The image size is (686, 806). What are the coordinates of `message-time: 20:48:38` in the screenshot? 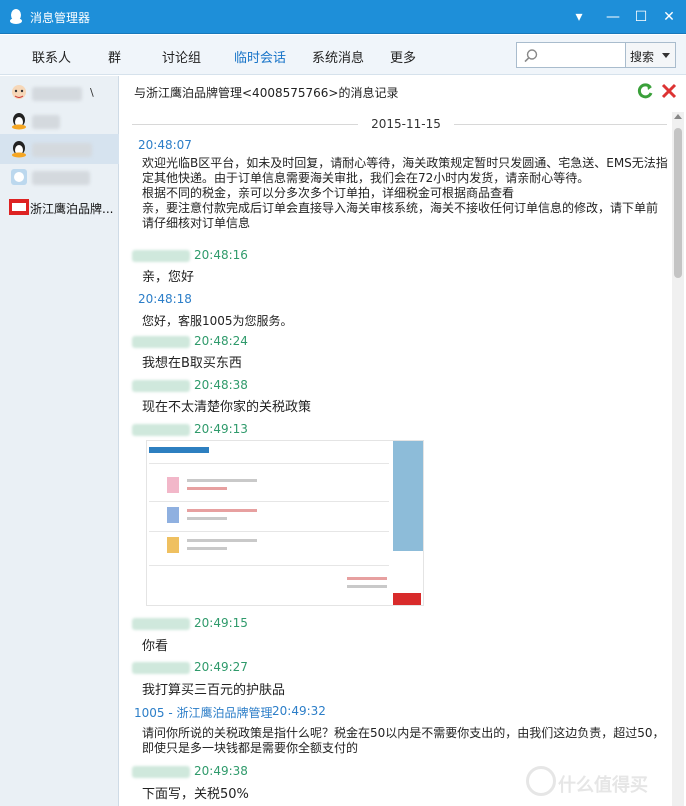 It's located at (221, 385).